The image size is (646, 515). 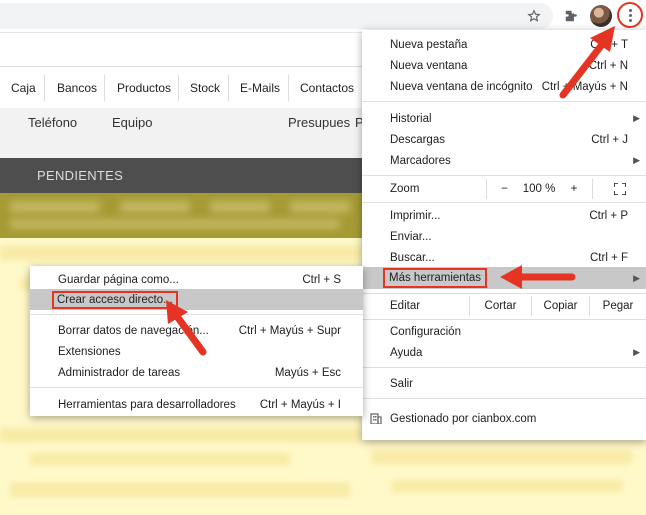 I want to click on arrow-to-create-shortcut, so click(x=186, y=328).